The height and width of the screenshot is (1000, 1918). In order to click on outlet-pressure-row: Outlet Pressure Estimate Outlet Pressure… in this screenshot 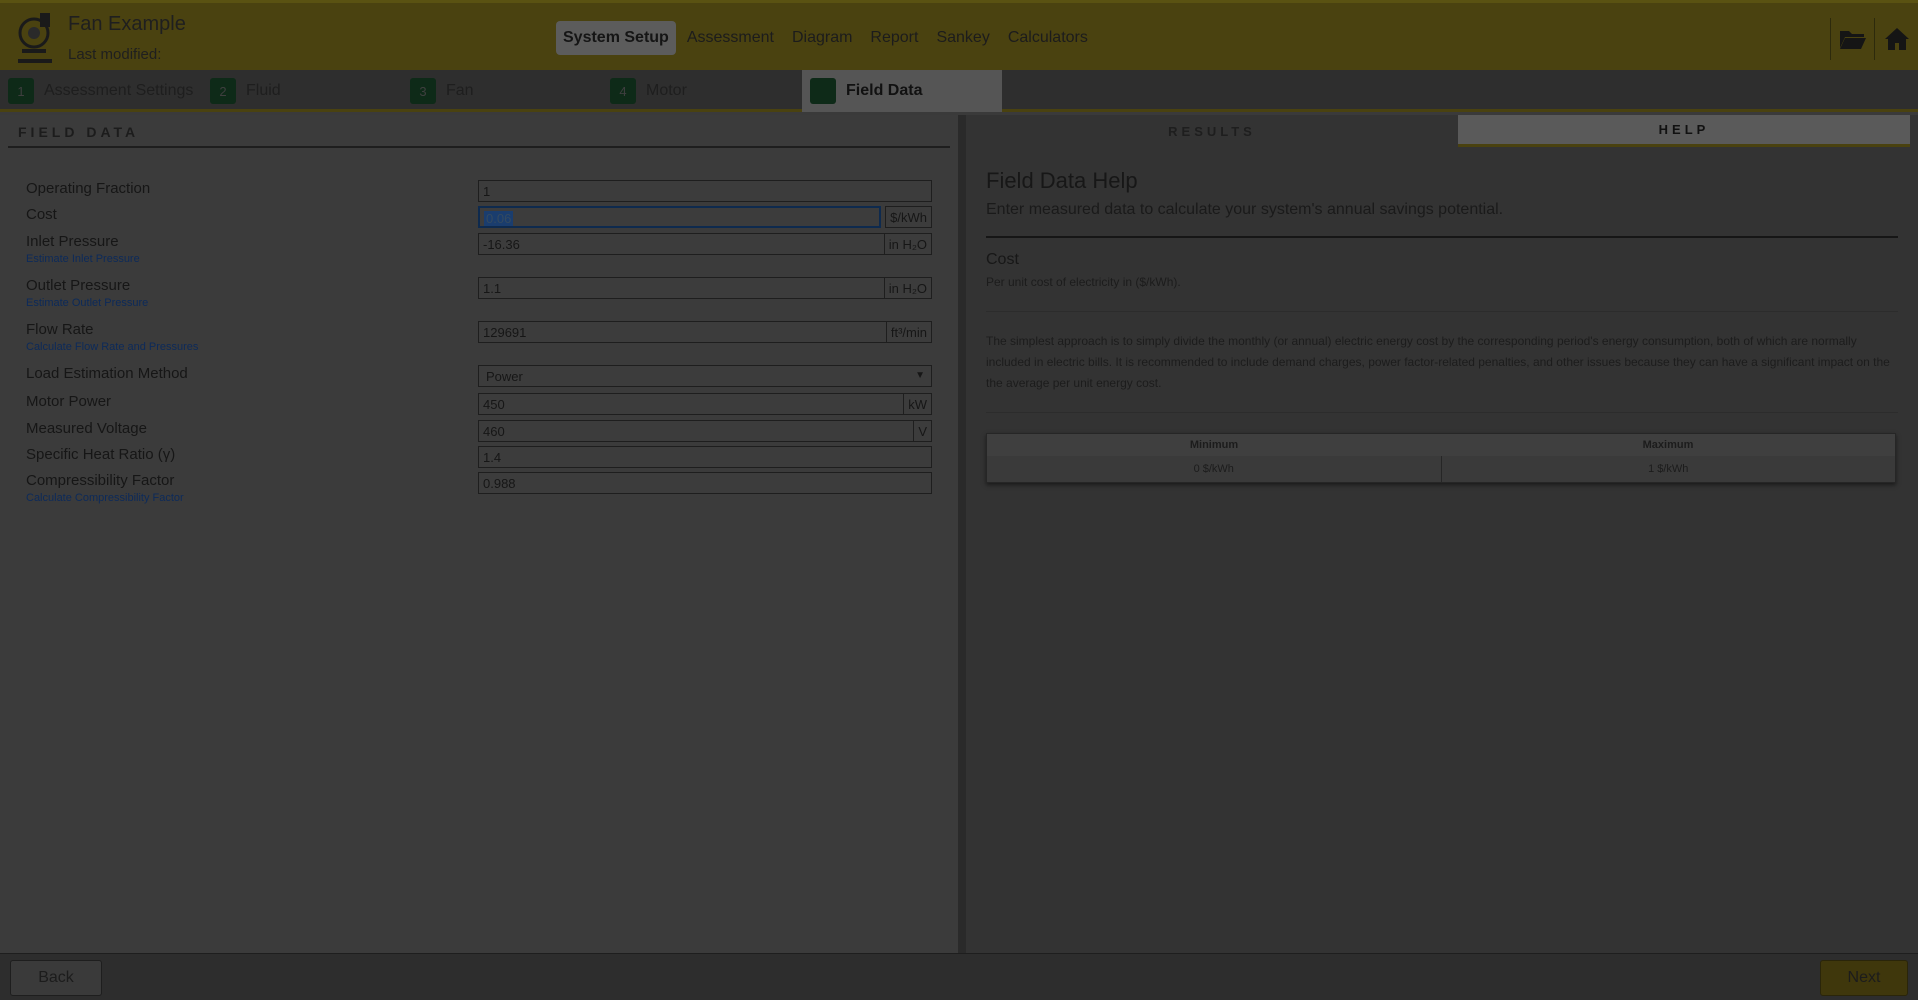, I will do `click(479, 293)`.